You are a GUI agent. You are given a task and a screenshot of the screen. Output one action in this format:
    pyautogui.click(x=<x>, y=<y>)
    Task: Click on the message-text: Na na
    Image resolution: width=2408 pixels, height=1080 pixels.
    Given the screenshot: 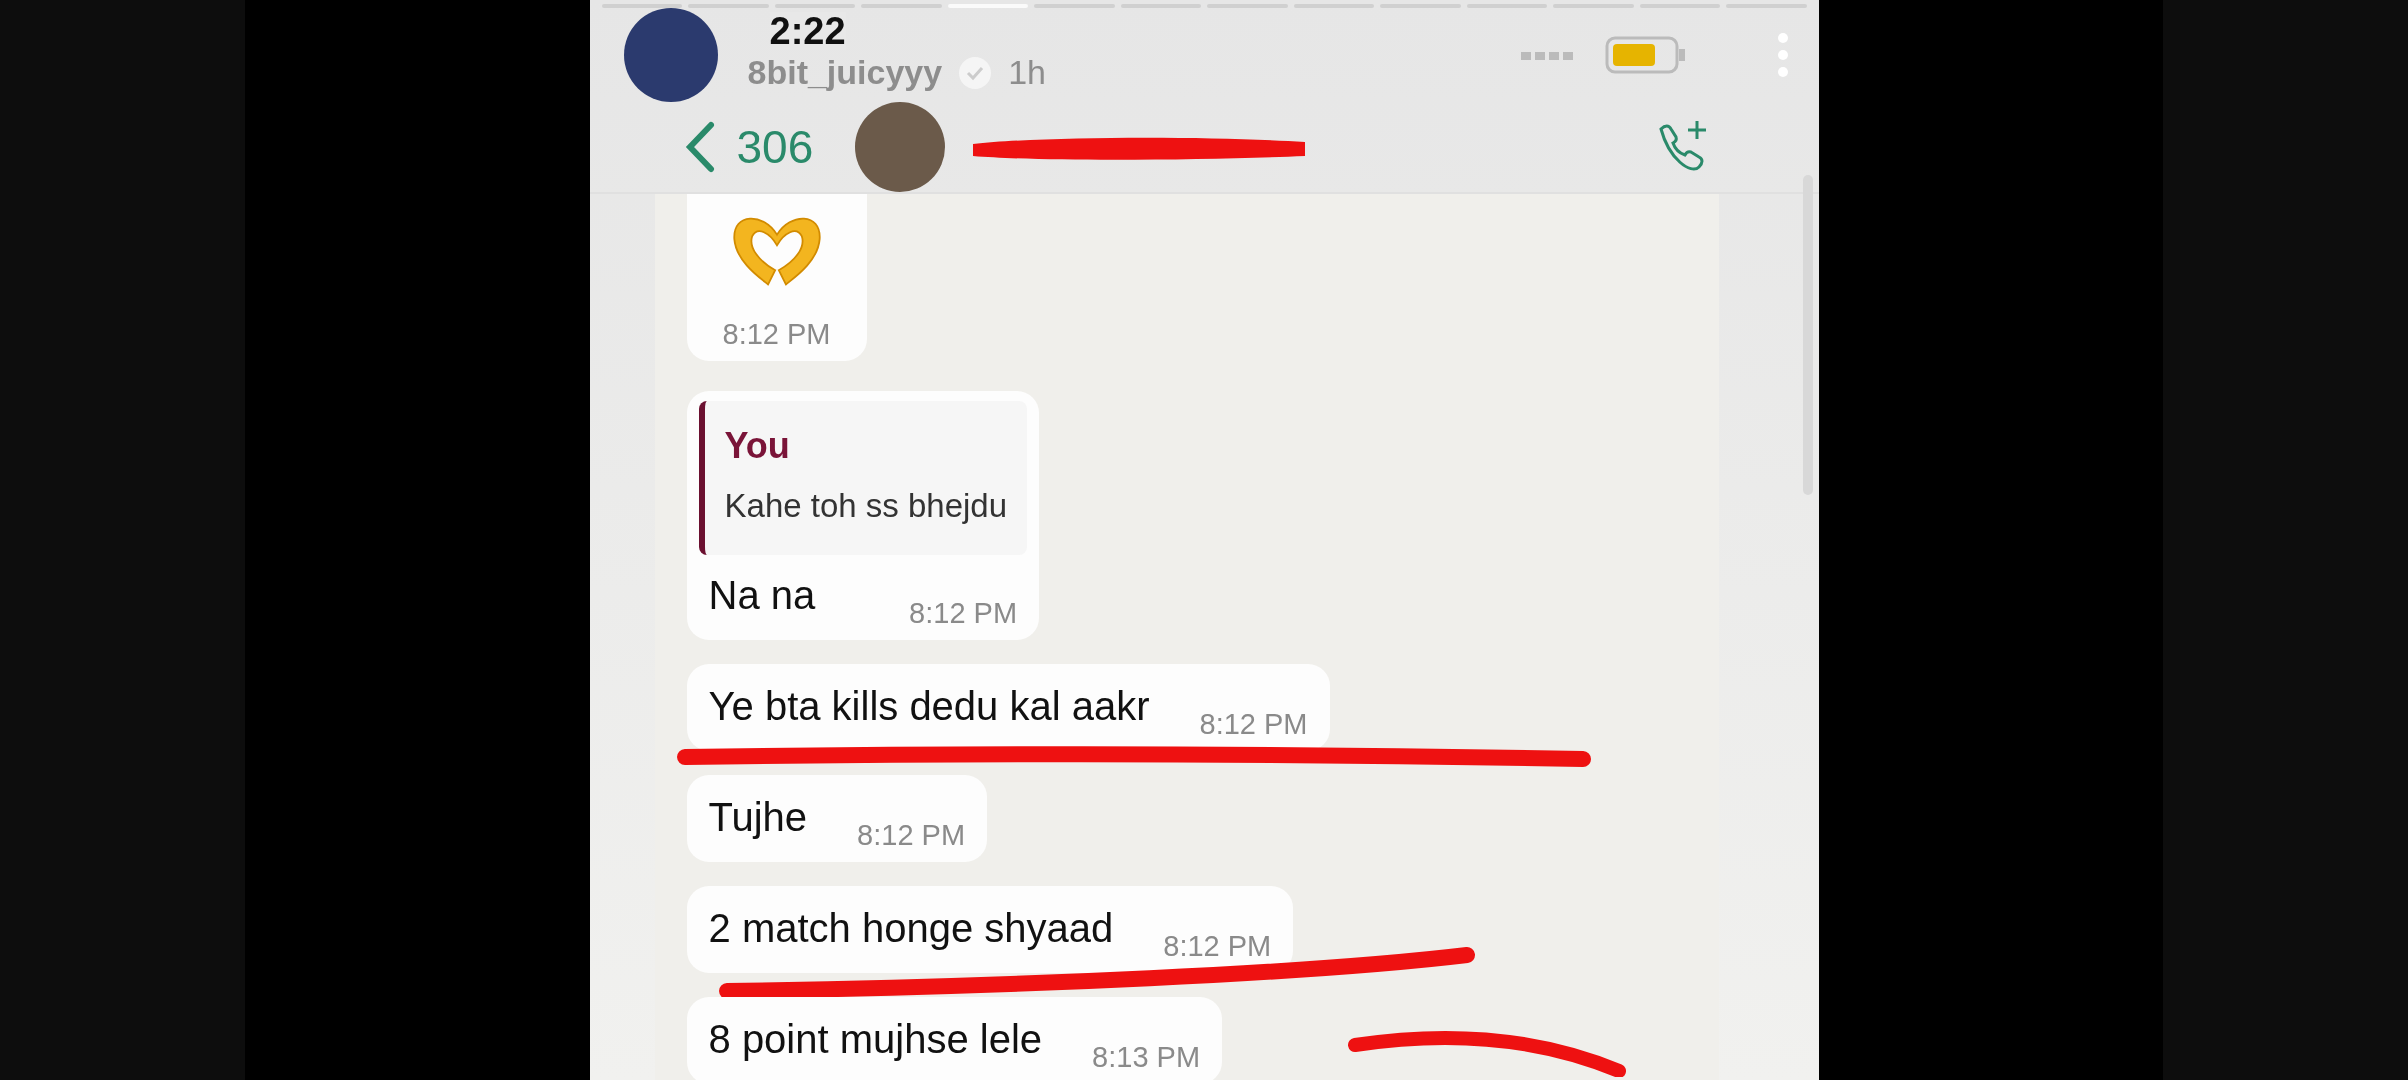 What is the action you would take?
    pyautogui.click(x=762, y=595)
    